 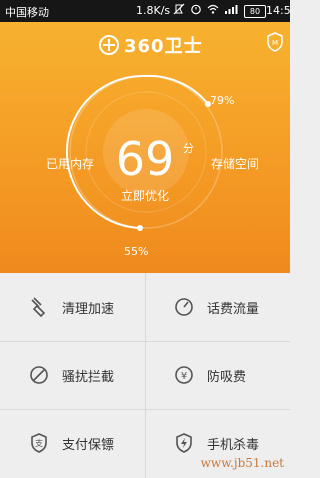 I want to click on svg-text: 支, so click(x=39, y=443).